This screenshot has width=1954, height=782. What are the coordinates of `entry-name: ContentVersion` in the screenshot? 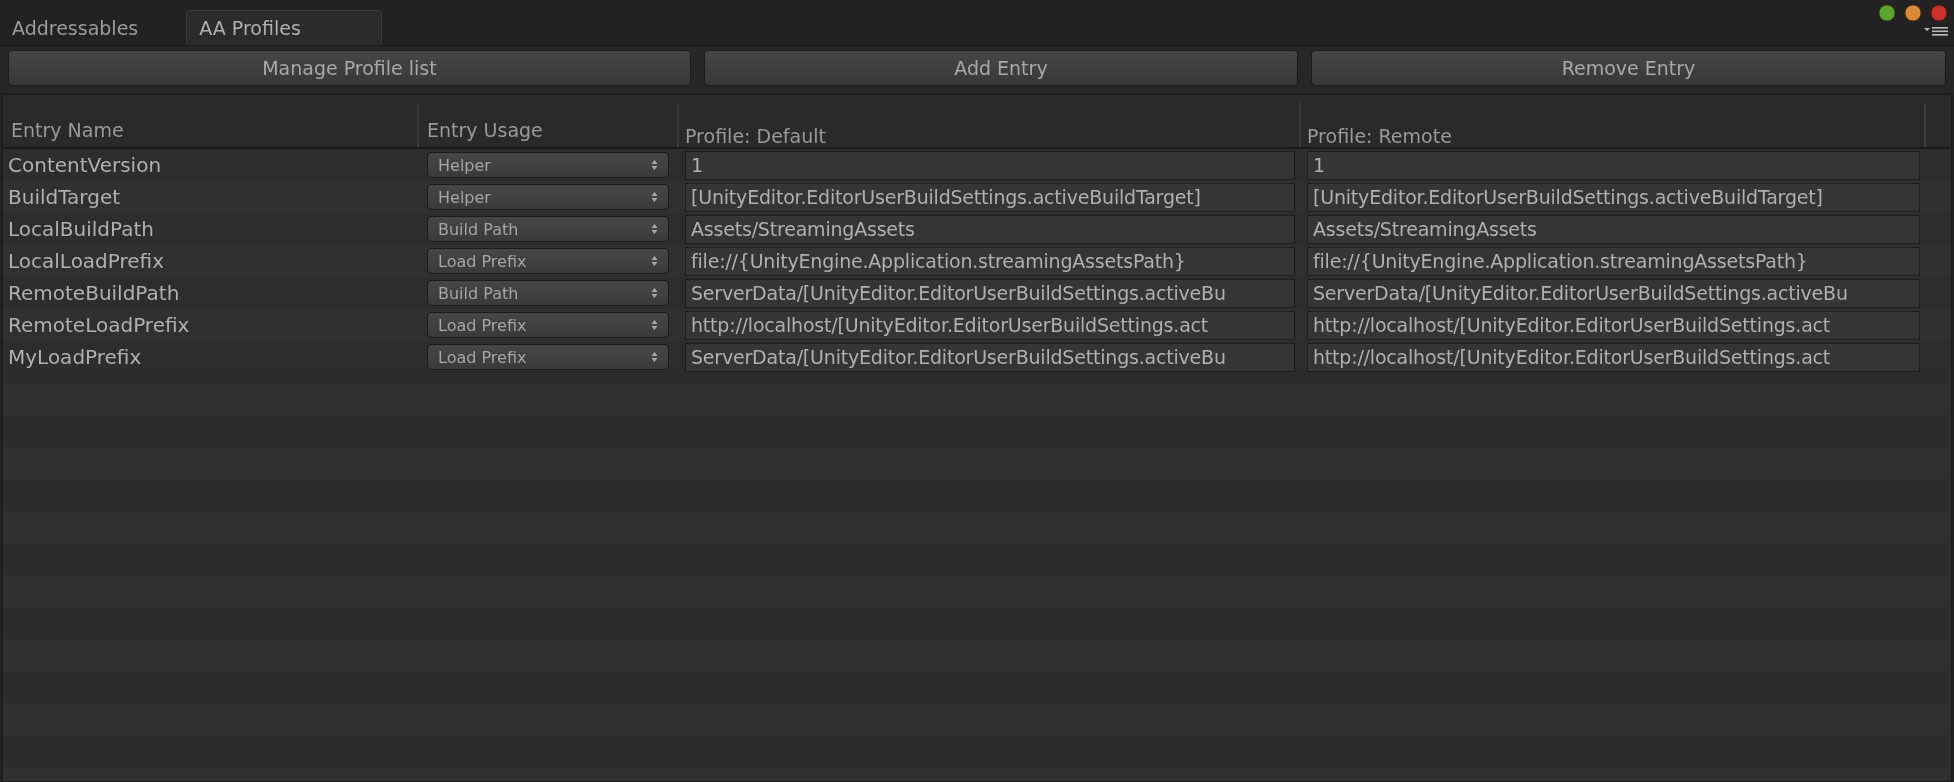 It's located at (84, 165).